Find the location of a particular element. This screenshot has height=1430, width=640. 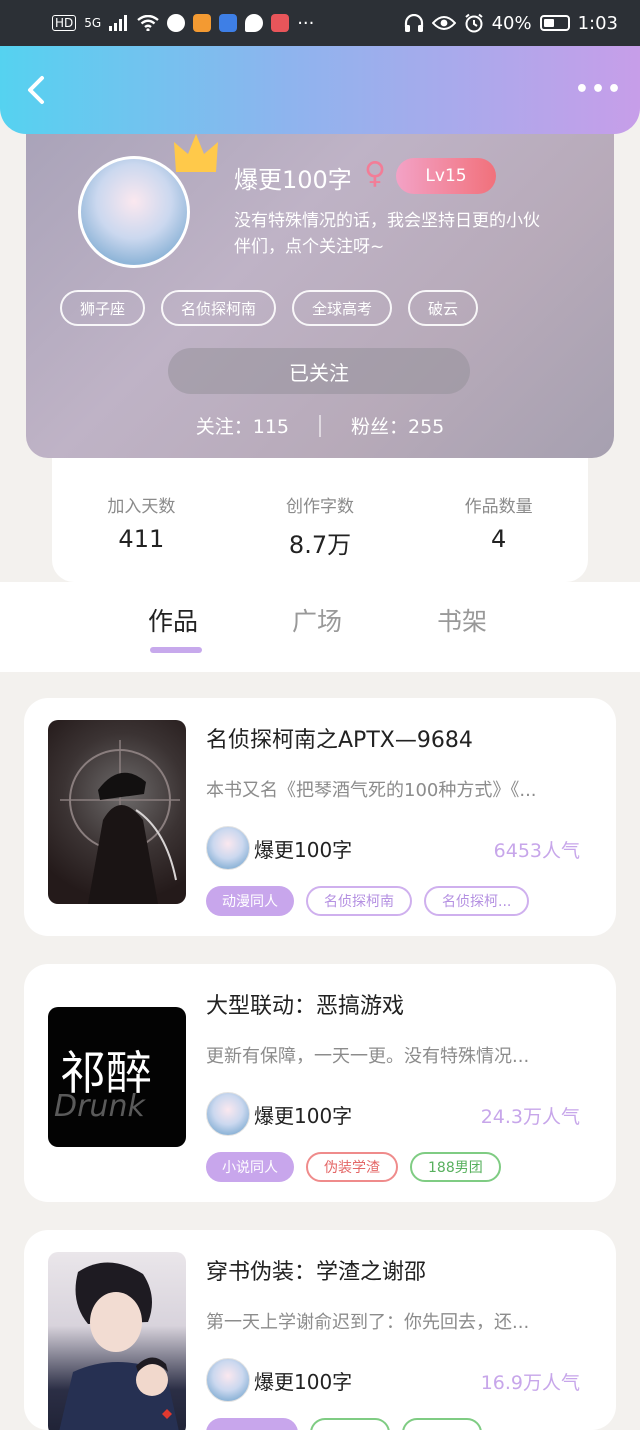

chevron-left-icon is located at coordinates (36, 90).